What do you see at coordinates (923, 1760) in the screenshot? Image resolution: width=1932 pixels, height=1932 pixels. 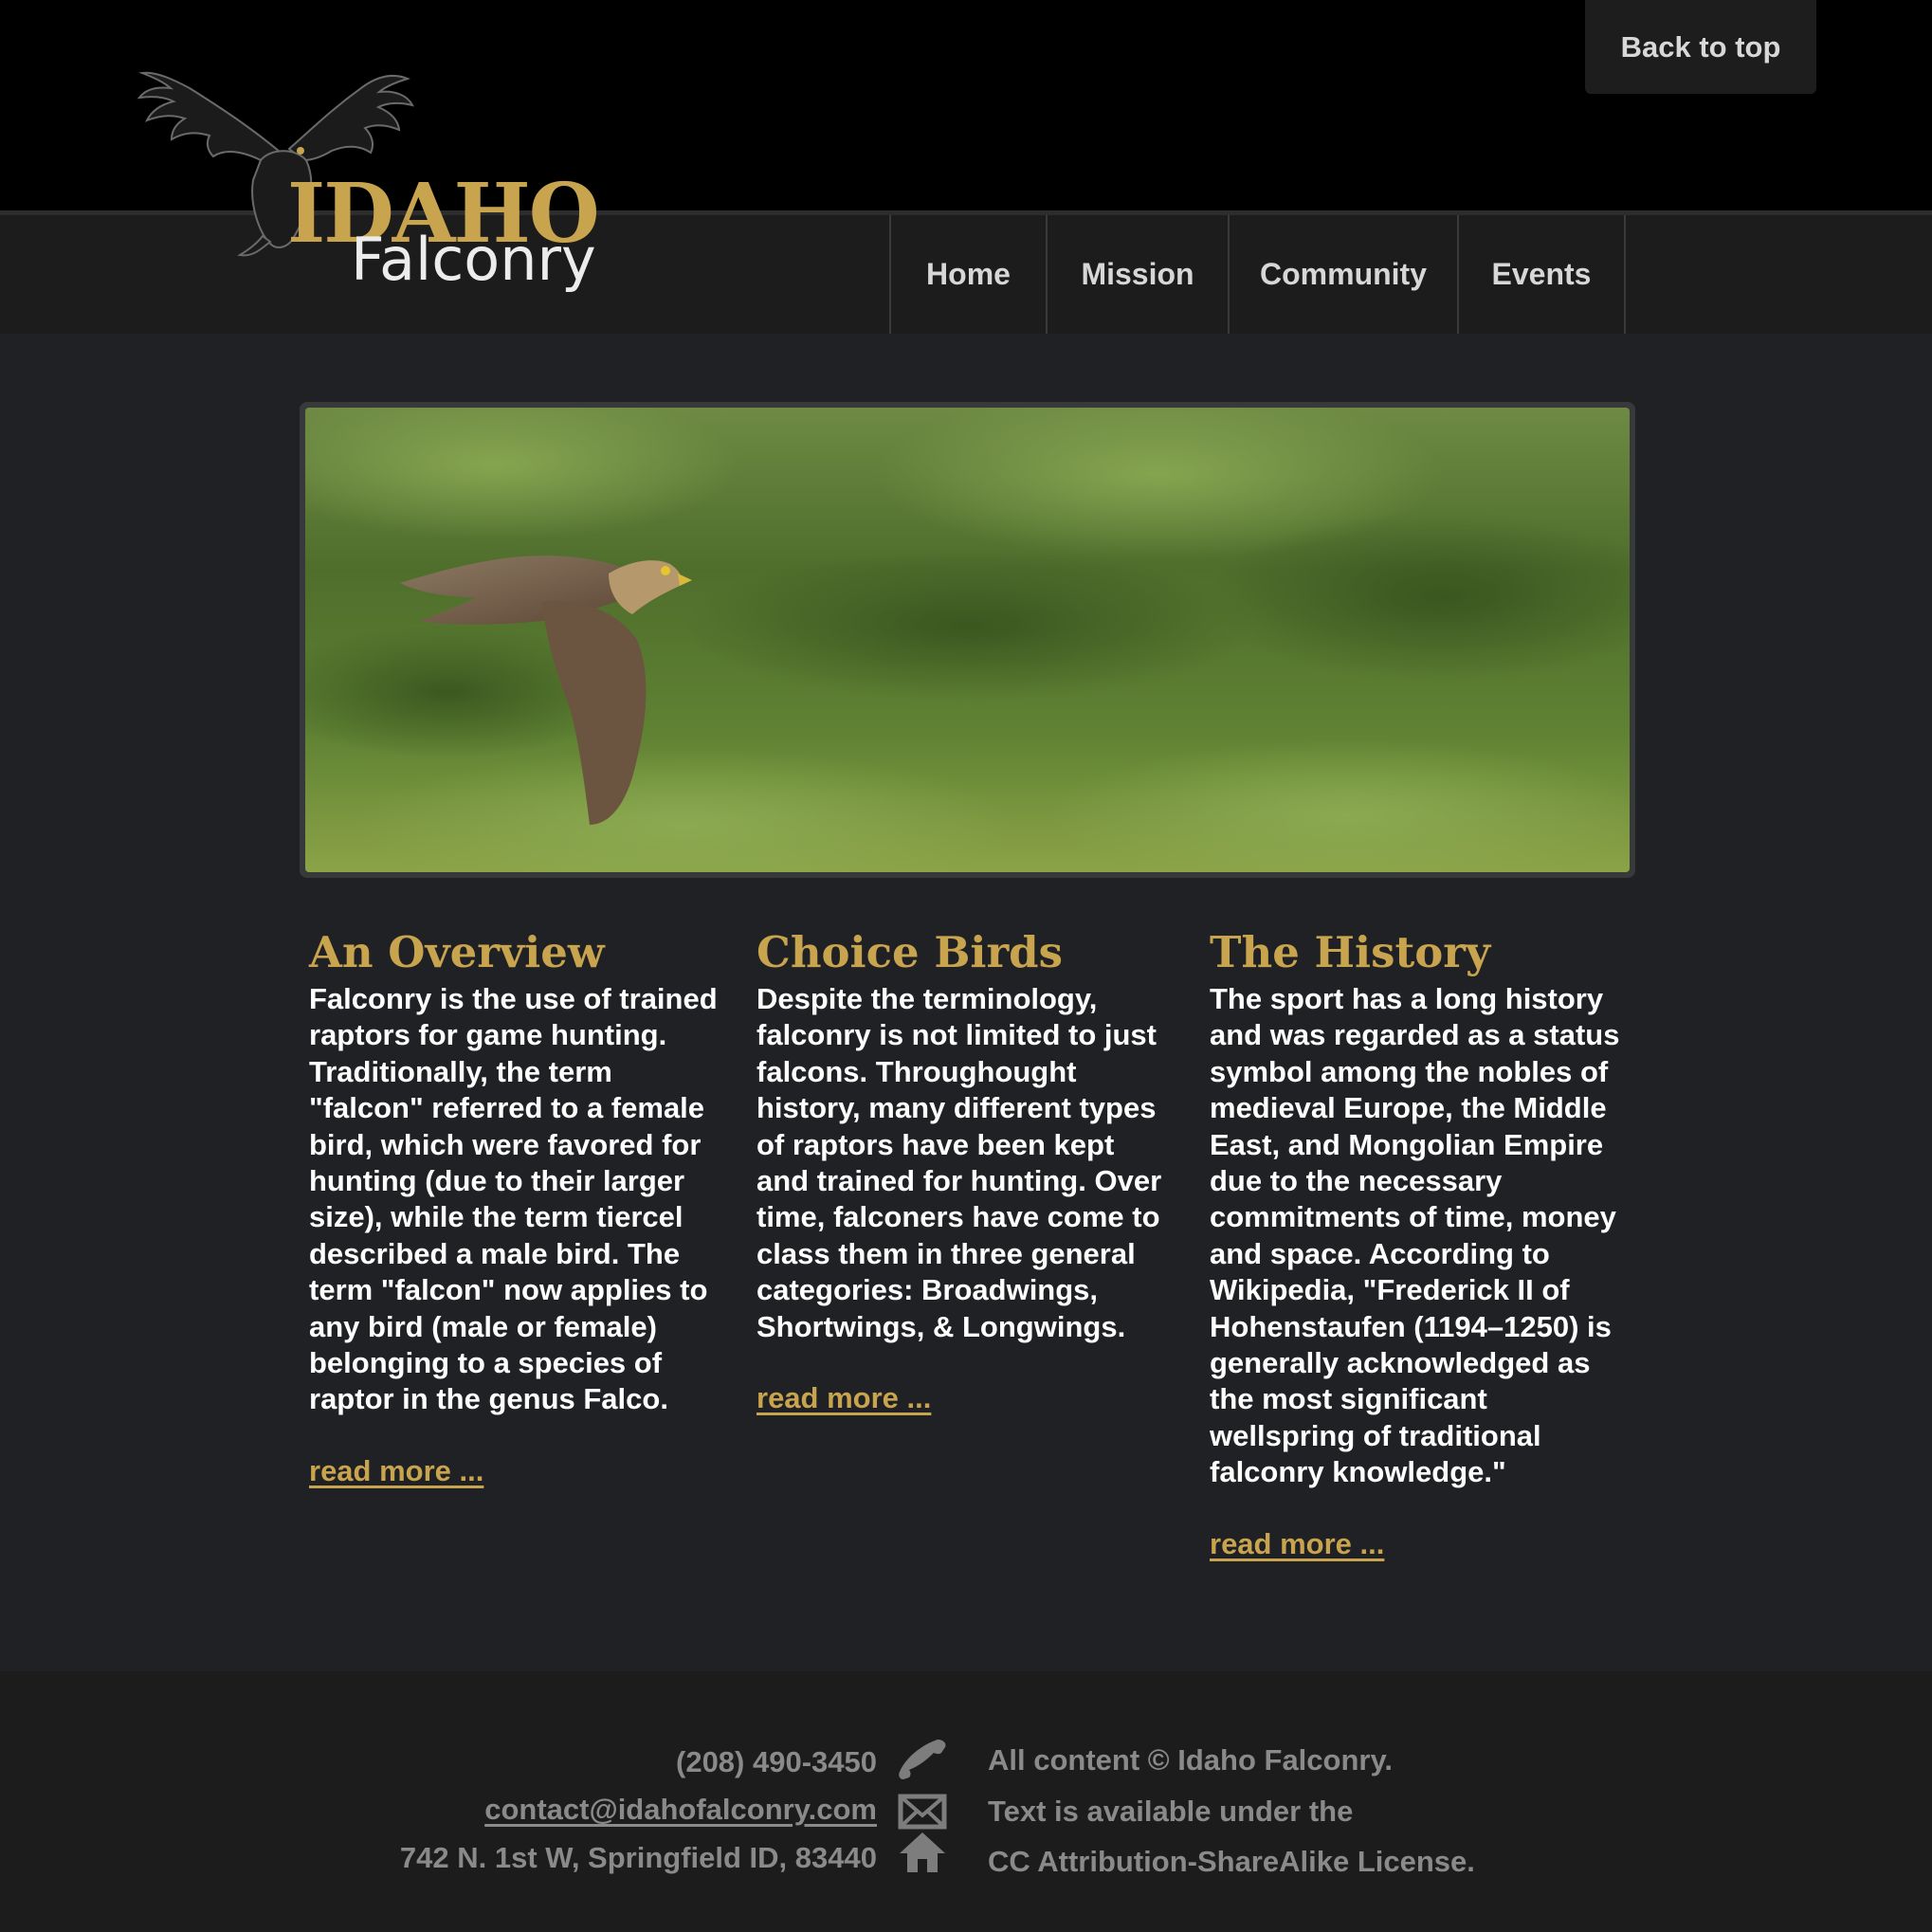 I see `phone-icon` at bounding box center [923, 1760].